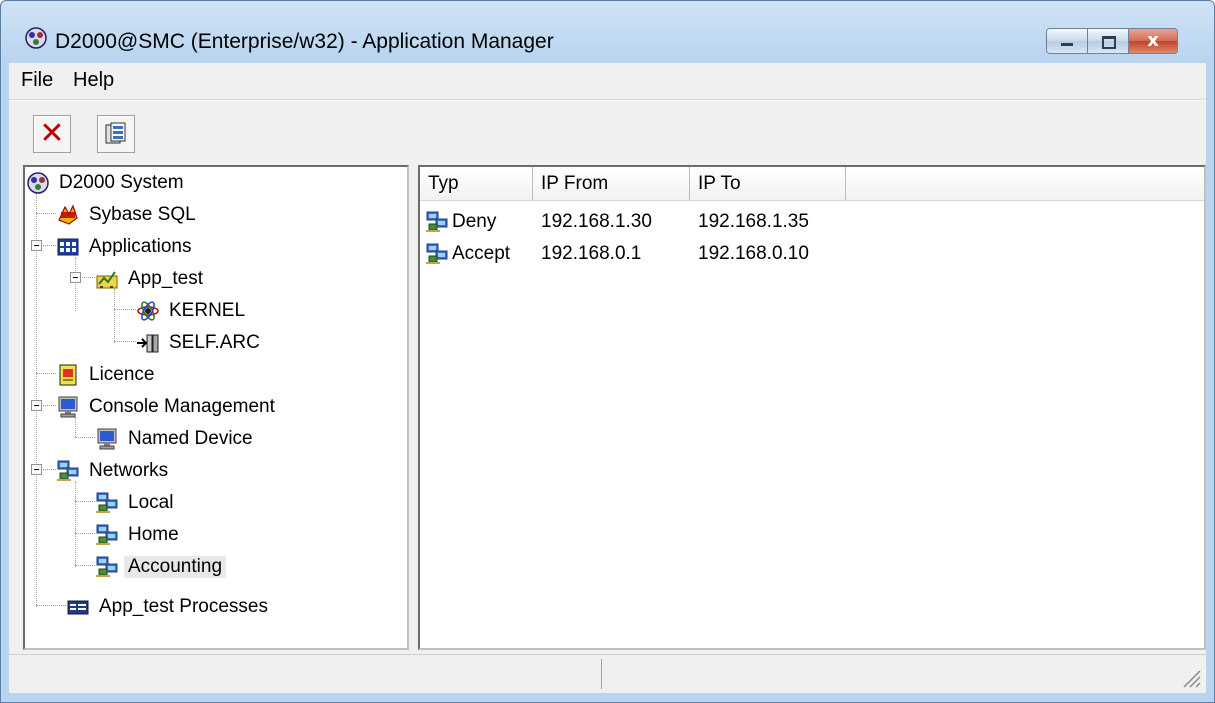 This screenshot has width=1215, height=703. I want to click on tree-node-label: D2000 System, so click(121, 182).